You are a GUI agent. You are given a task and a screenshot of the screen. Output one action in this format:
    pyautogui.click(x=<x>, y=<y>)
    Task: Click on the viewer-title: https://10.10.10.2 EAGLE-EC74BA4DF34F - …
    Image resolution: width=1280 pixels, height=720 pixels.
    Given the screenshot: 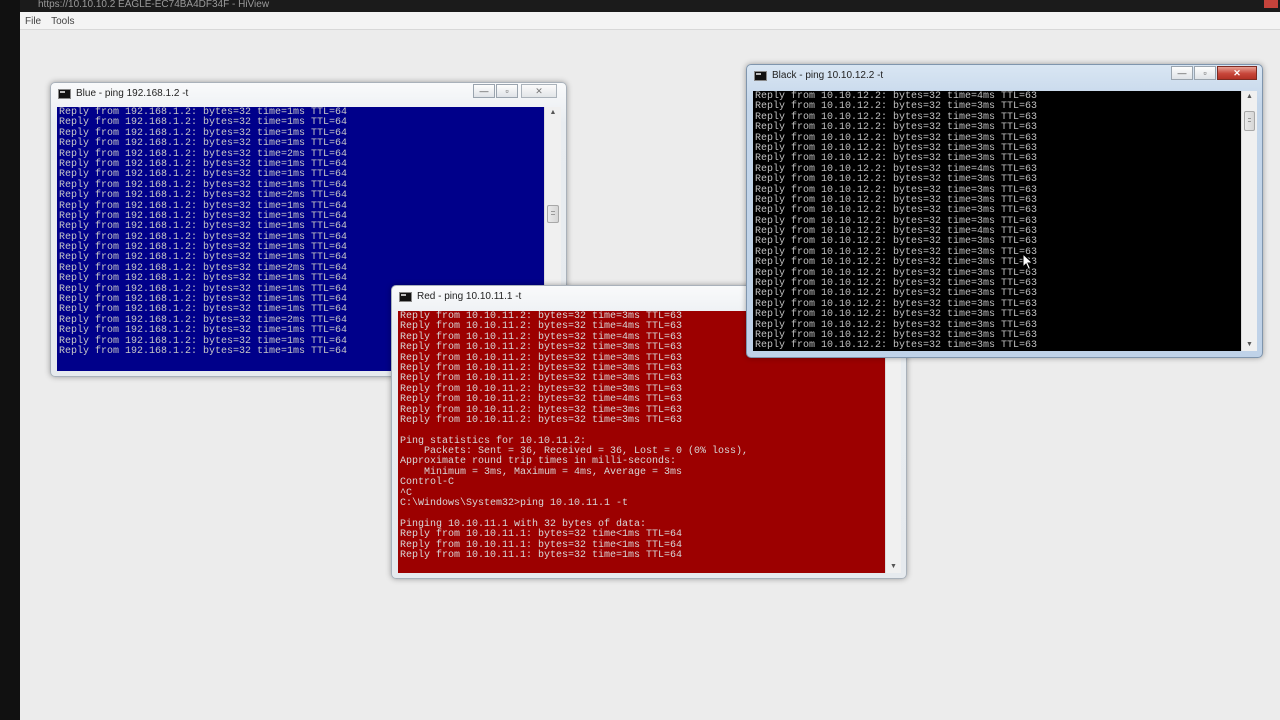 What is the action you would take?
    pyautogui.click(x=154, y=5)
    